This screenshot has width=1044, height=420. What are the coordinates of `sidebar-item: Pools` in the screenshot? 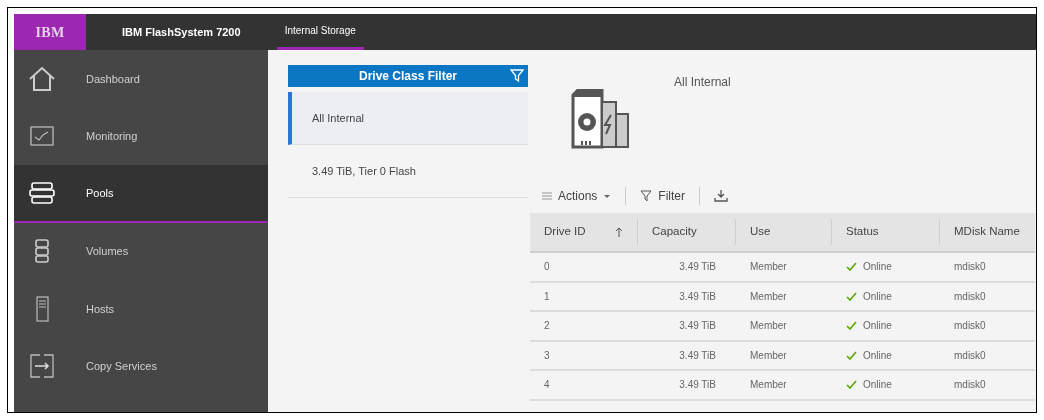 It's located at (141, 194).